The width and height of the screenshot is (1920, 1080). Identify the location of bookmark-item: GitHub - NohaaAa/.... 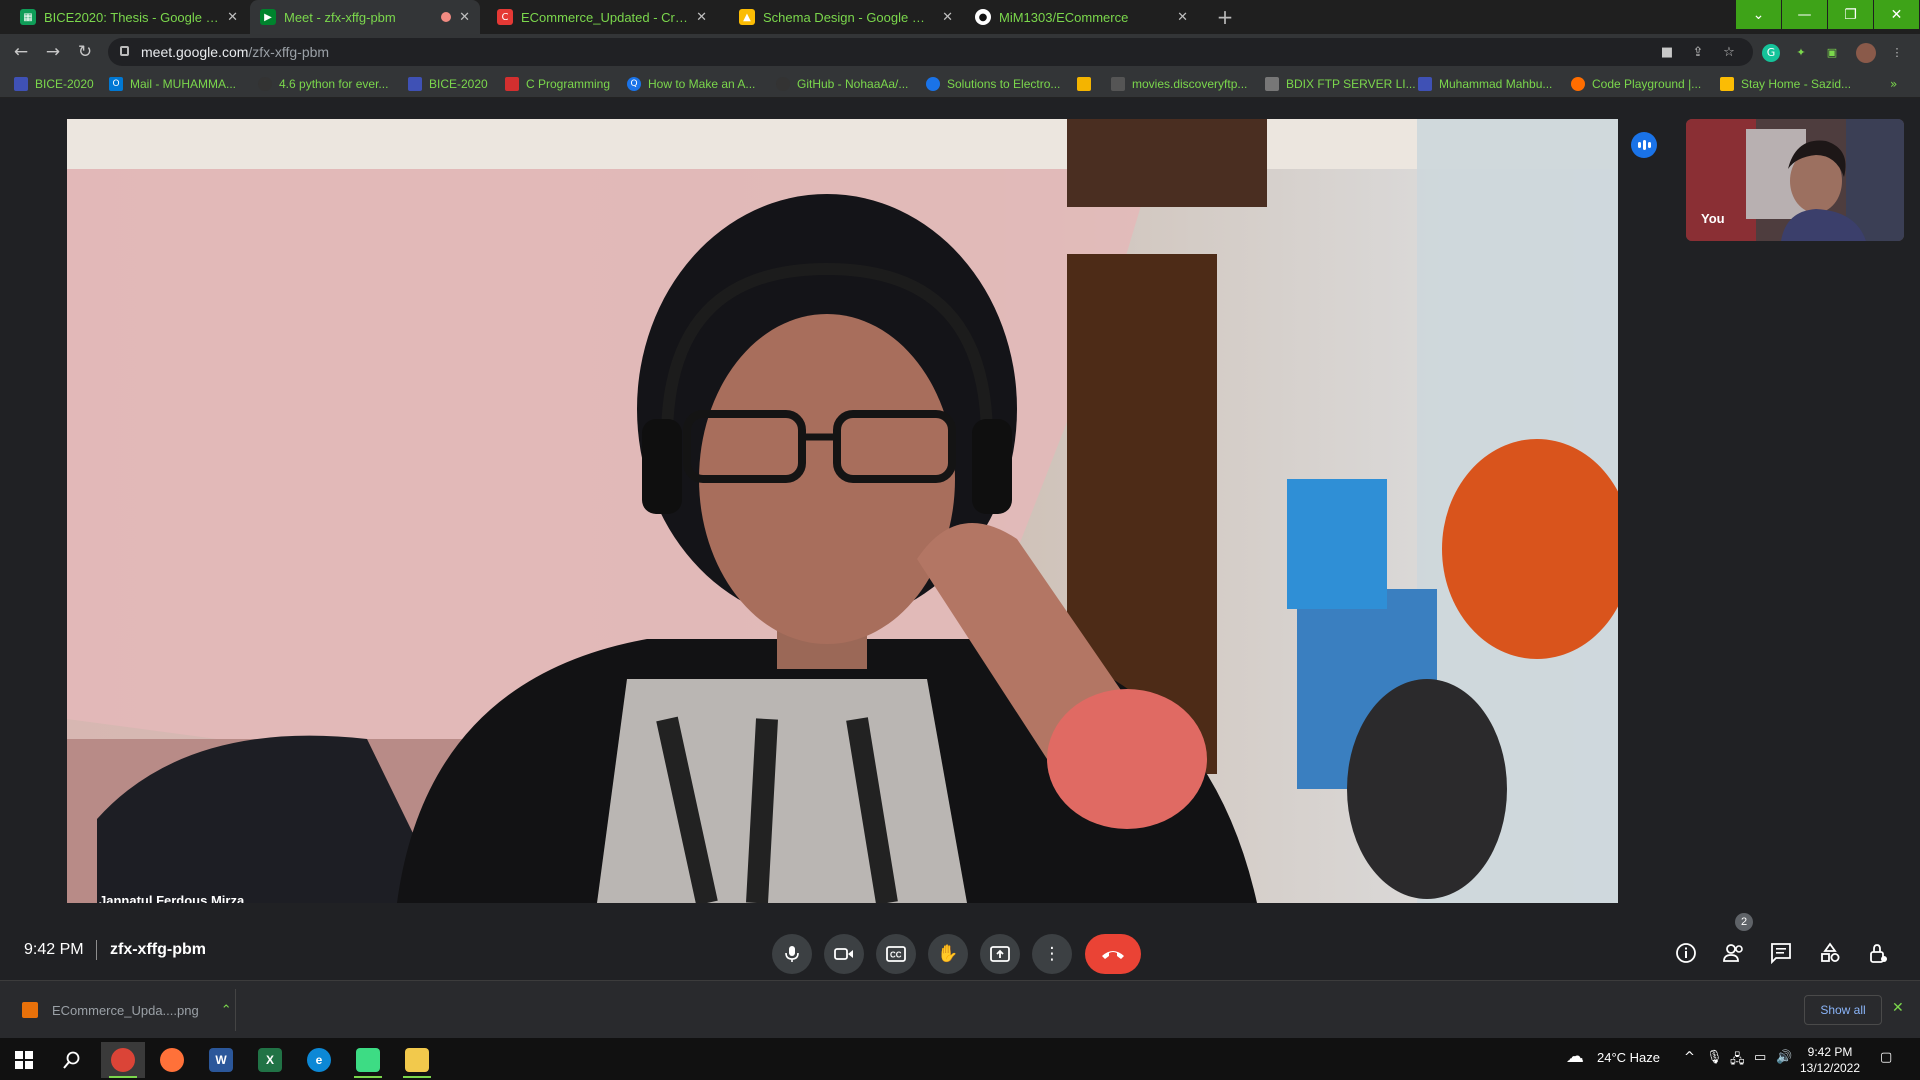
(842, 84).